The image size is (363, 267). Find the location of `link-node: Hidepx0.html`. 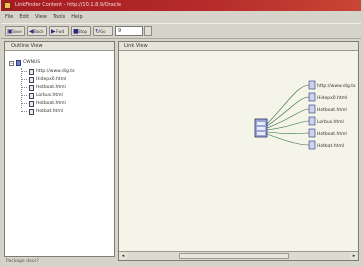

link-node: Hidepx0.html is located at coordinates (327, 97).